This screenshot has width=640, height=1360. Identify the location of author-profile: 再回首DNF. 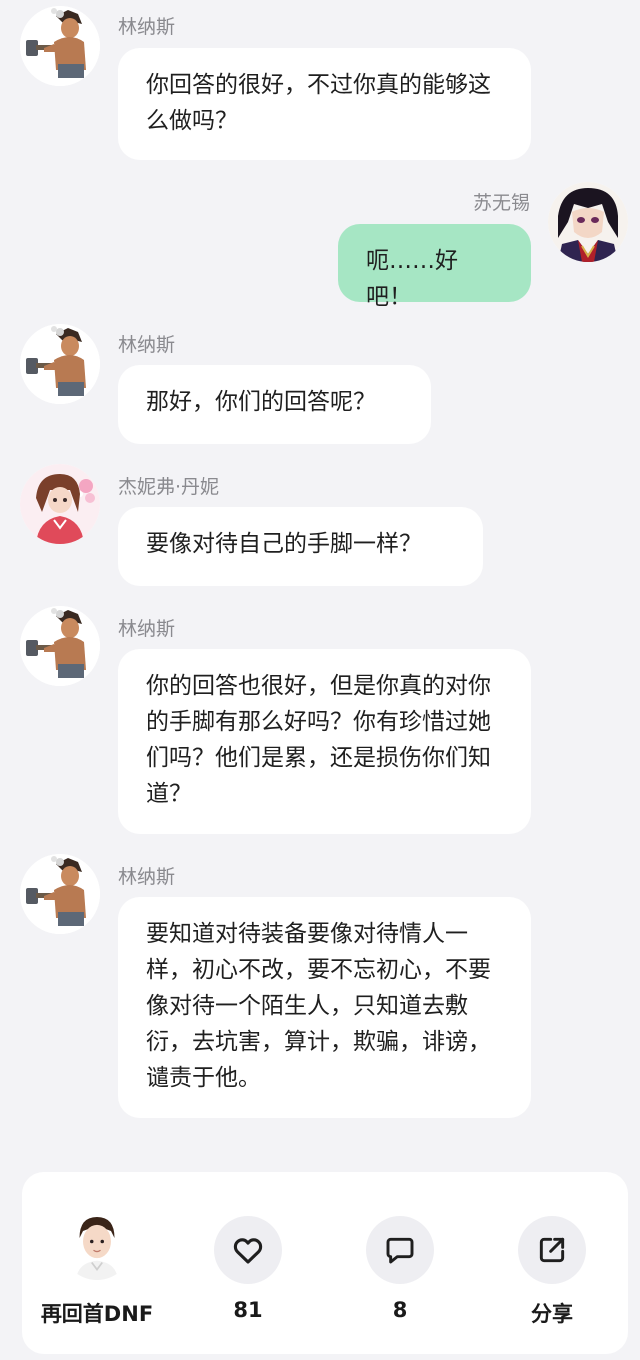
(97, 1263).